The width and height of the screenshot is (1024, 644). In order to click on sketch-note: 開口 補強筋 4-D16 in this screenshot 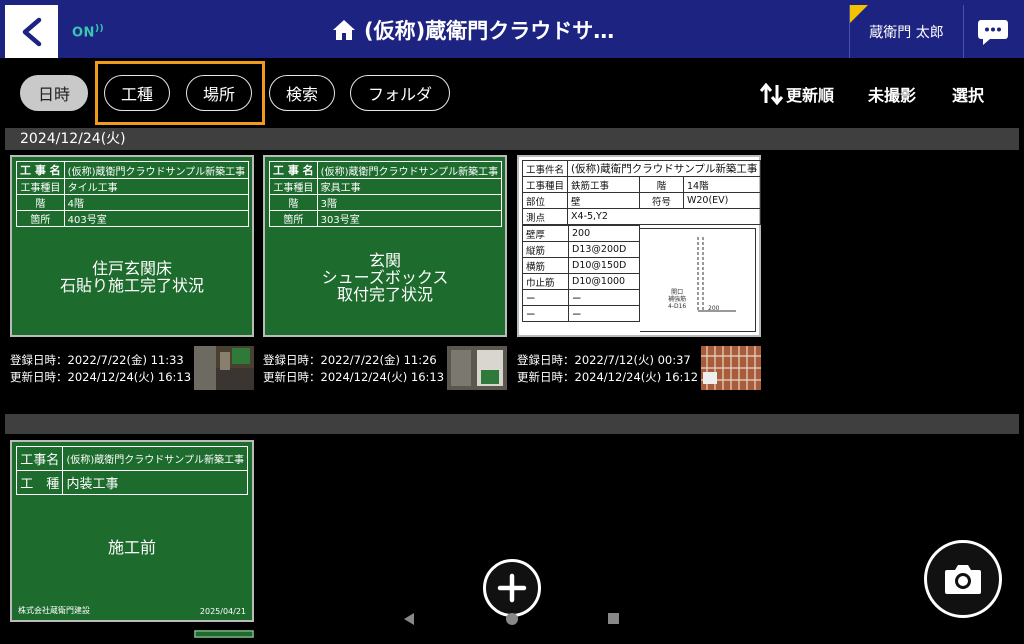, I will do `click(677, 299)`.